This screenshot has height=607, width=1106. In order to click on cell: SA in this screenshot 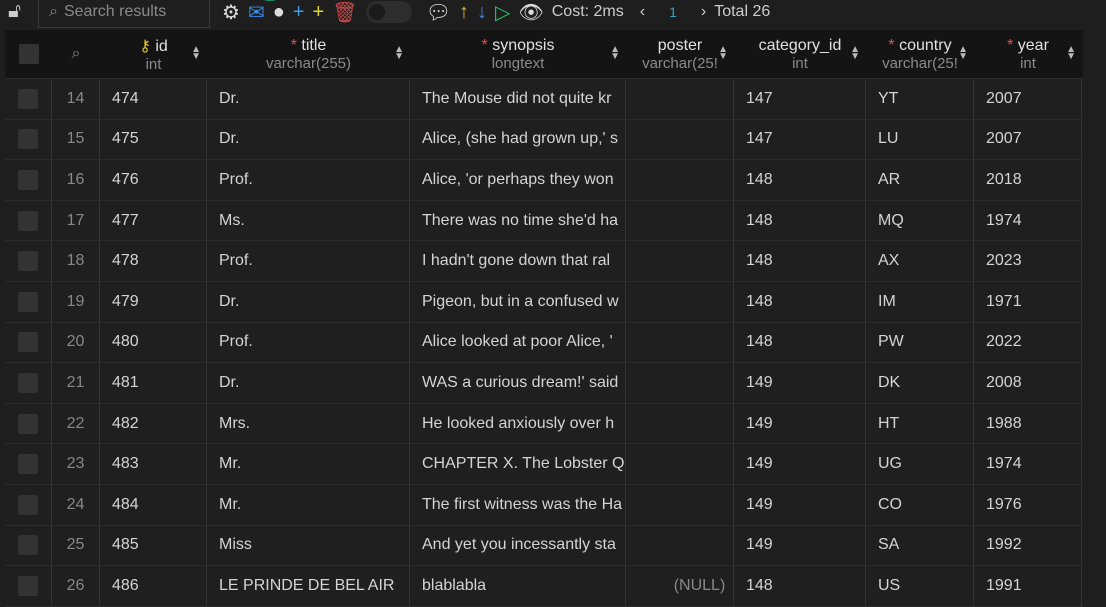, I will do `click(920, 545)`.